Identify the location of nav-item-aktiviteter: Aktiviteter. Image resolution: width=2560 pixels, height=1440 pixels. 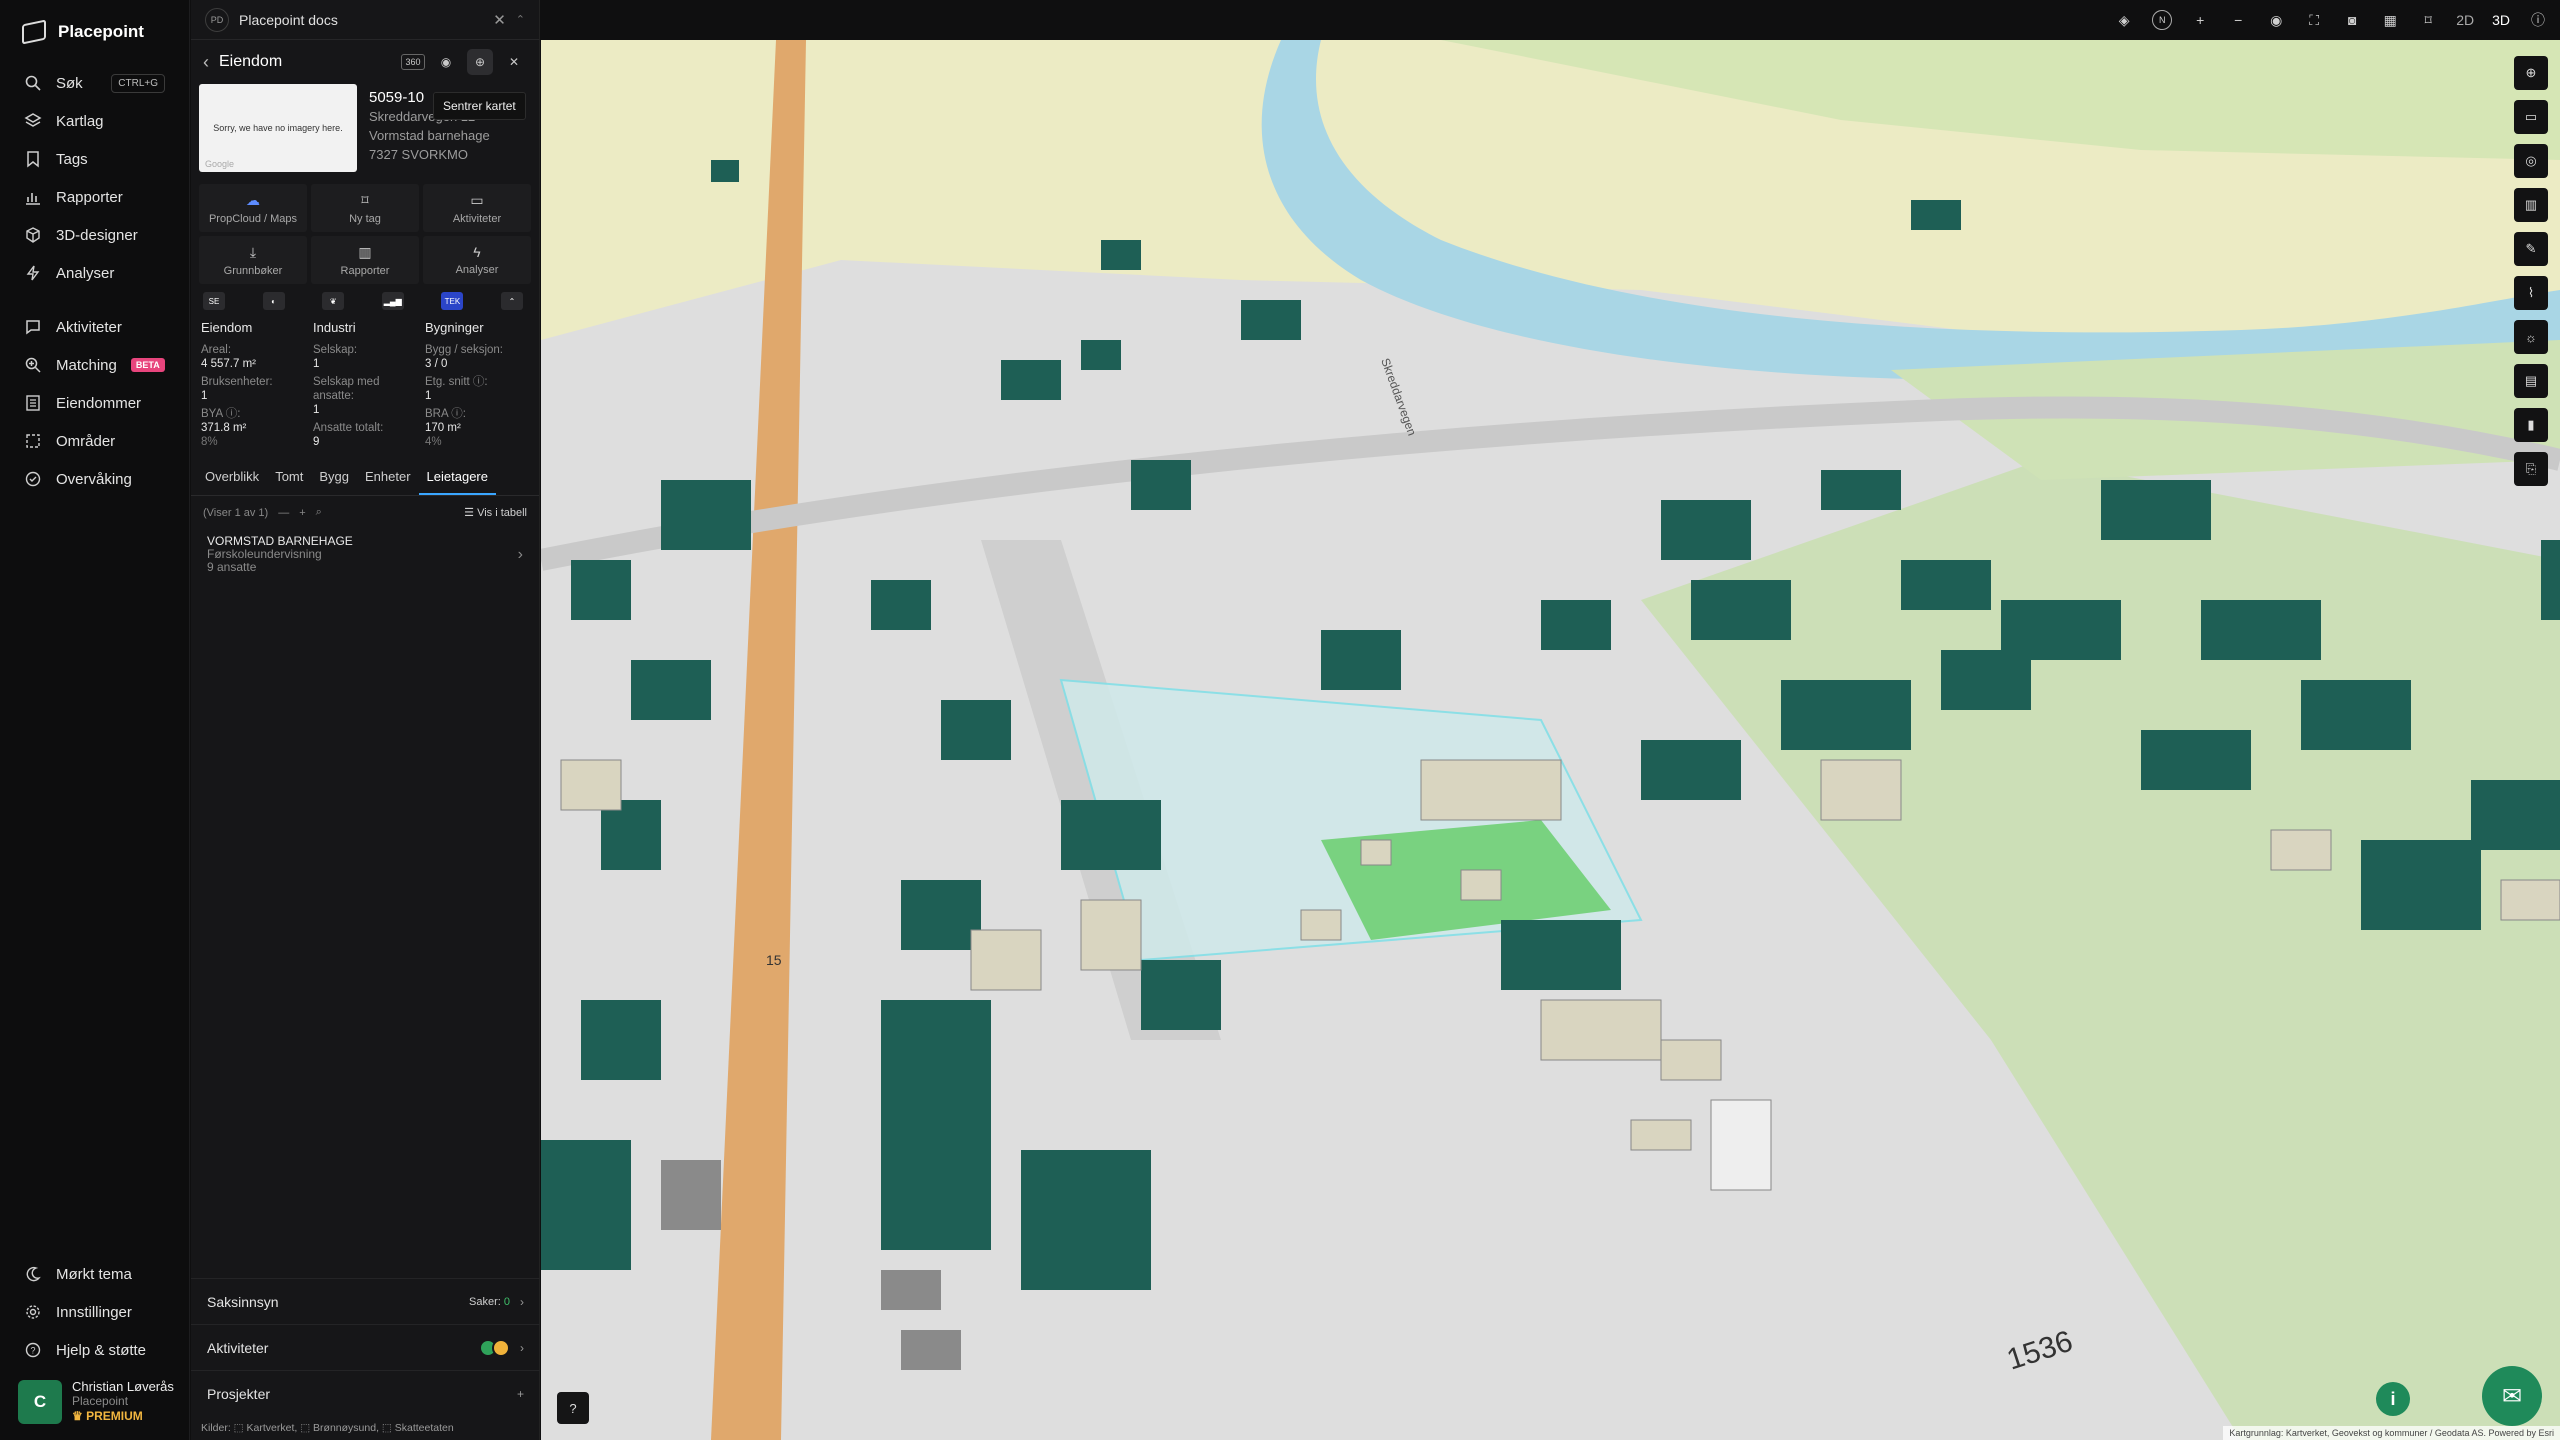
(94, 327).